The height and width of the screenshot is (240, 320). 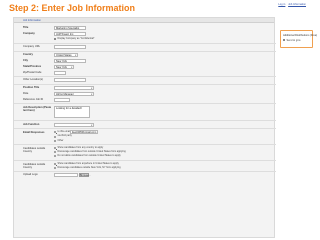 What do you see at coordinates (74, 93) in the screenshot?
I see `role-select: Hiring Manager` at bounding box center [74, 93].